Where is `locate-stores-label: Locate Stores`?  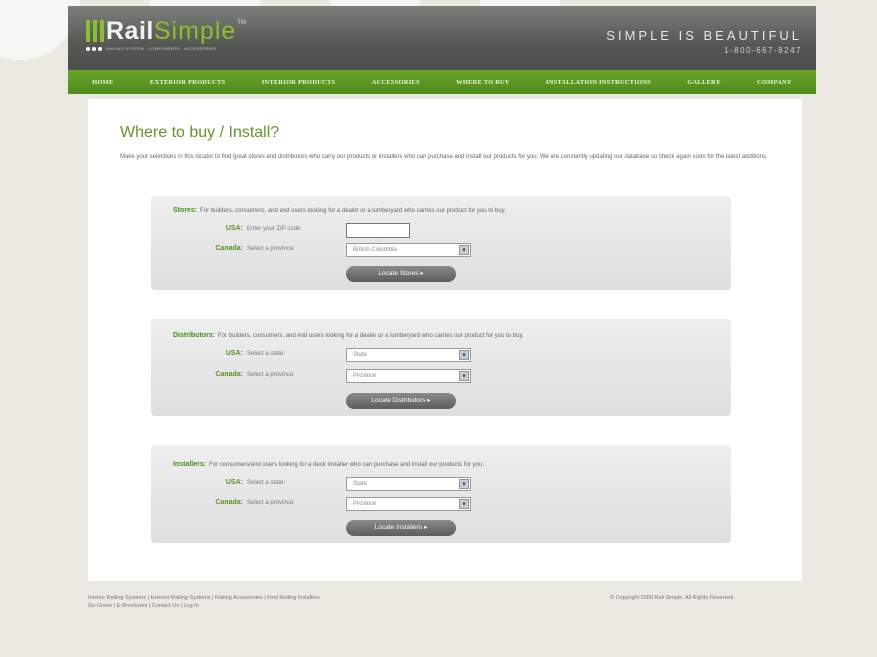 locate-stores-label: Locate Stores is located at coordinates (398, 273).